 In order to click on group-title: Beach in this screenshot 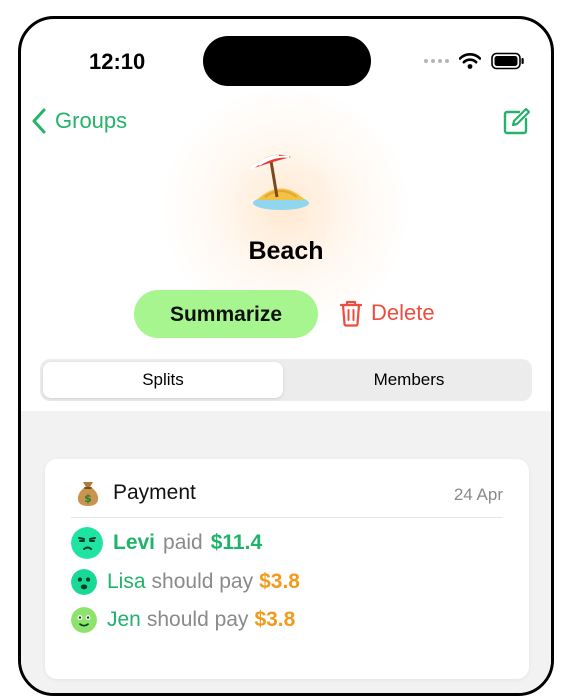, I will do `click(286, 251)`.